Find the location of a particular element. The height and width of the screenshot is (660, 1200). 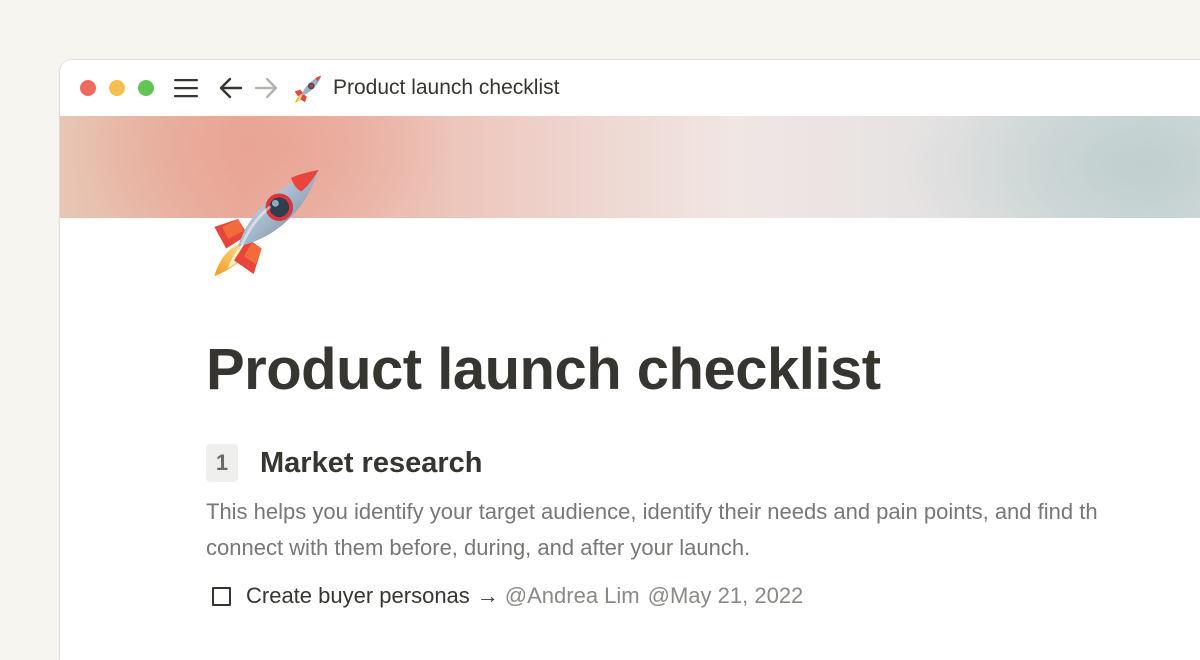

page-title: Product launch checklist is located at coordinates (543, 370).